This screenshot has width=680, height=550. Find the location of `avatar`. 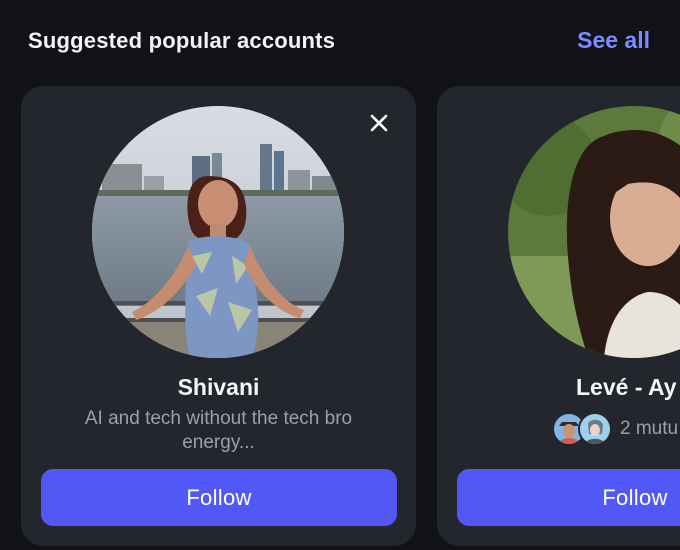

avatar is located at coordinates (594, 232).